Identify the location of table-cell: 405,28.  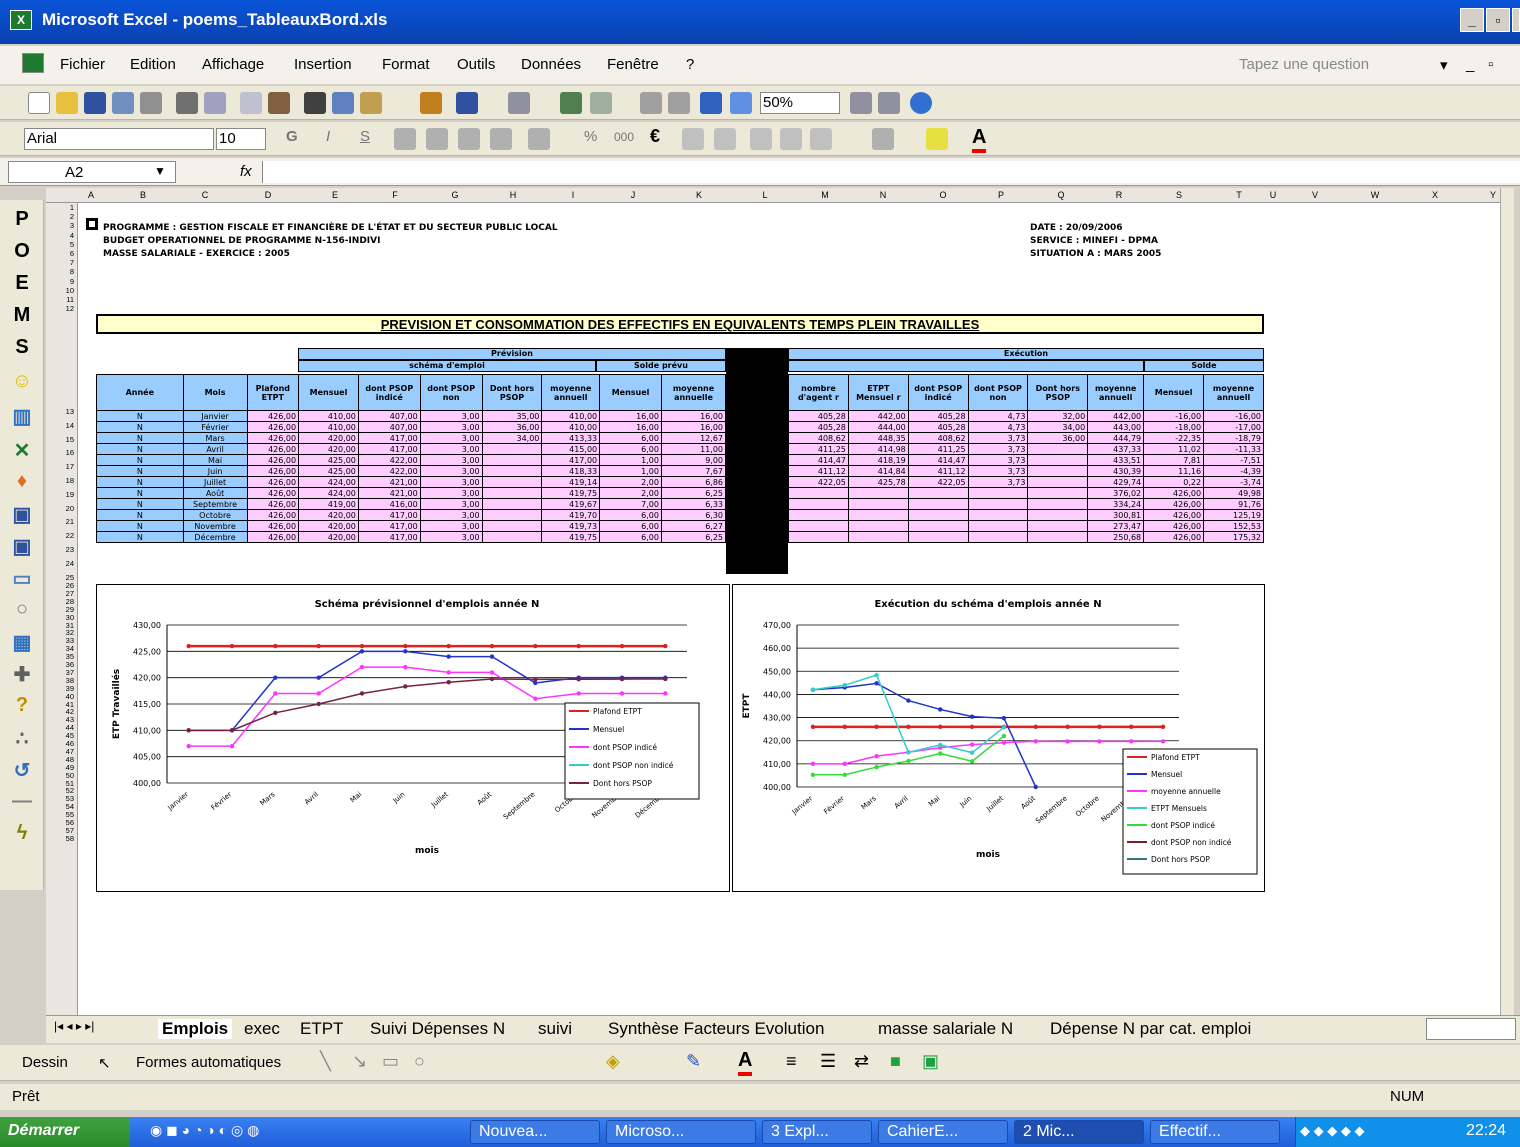
(818, 416).